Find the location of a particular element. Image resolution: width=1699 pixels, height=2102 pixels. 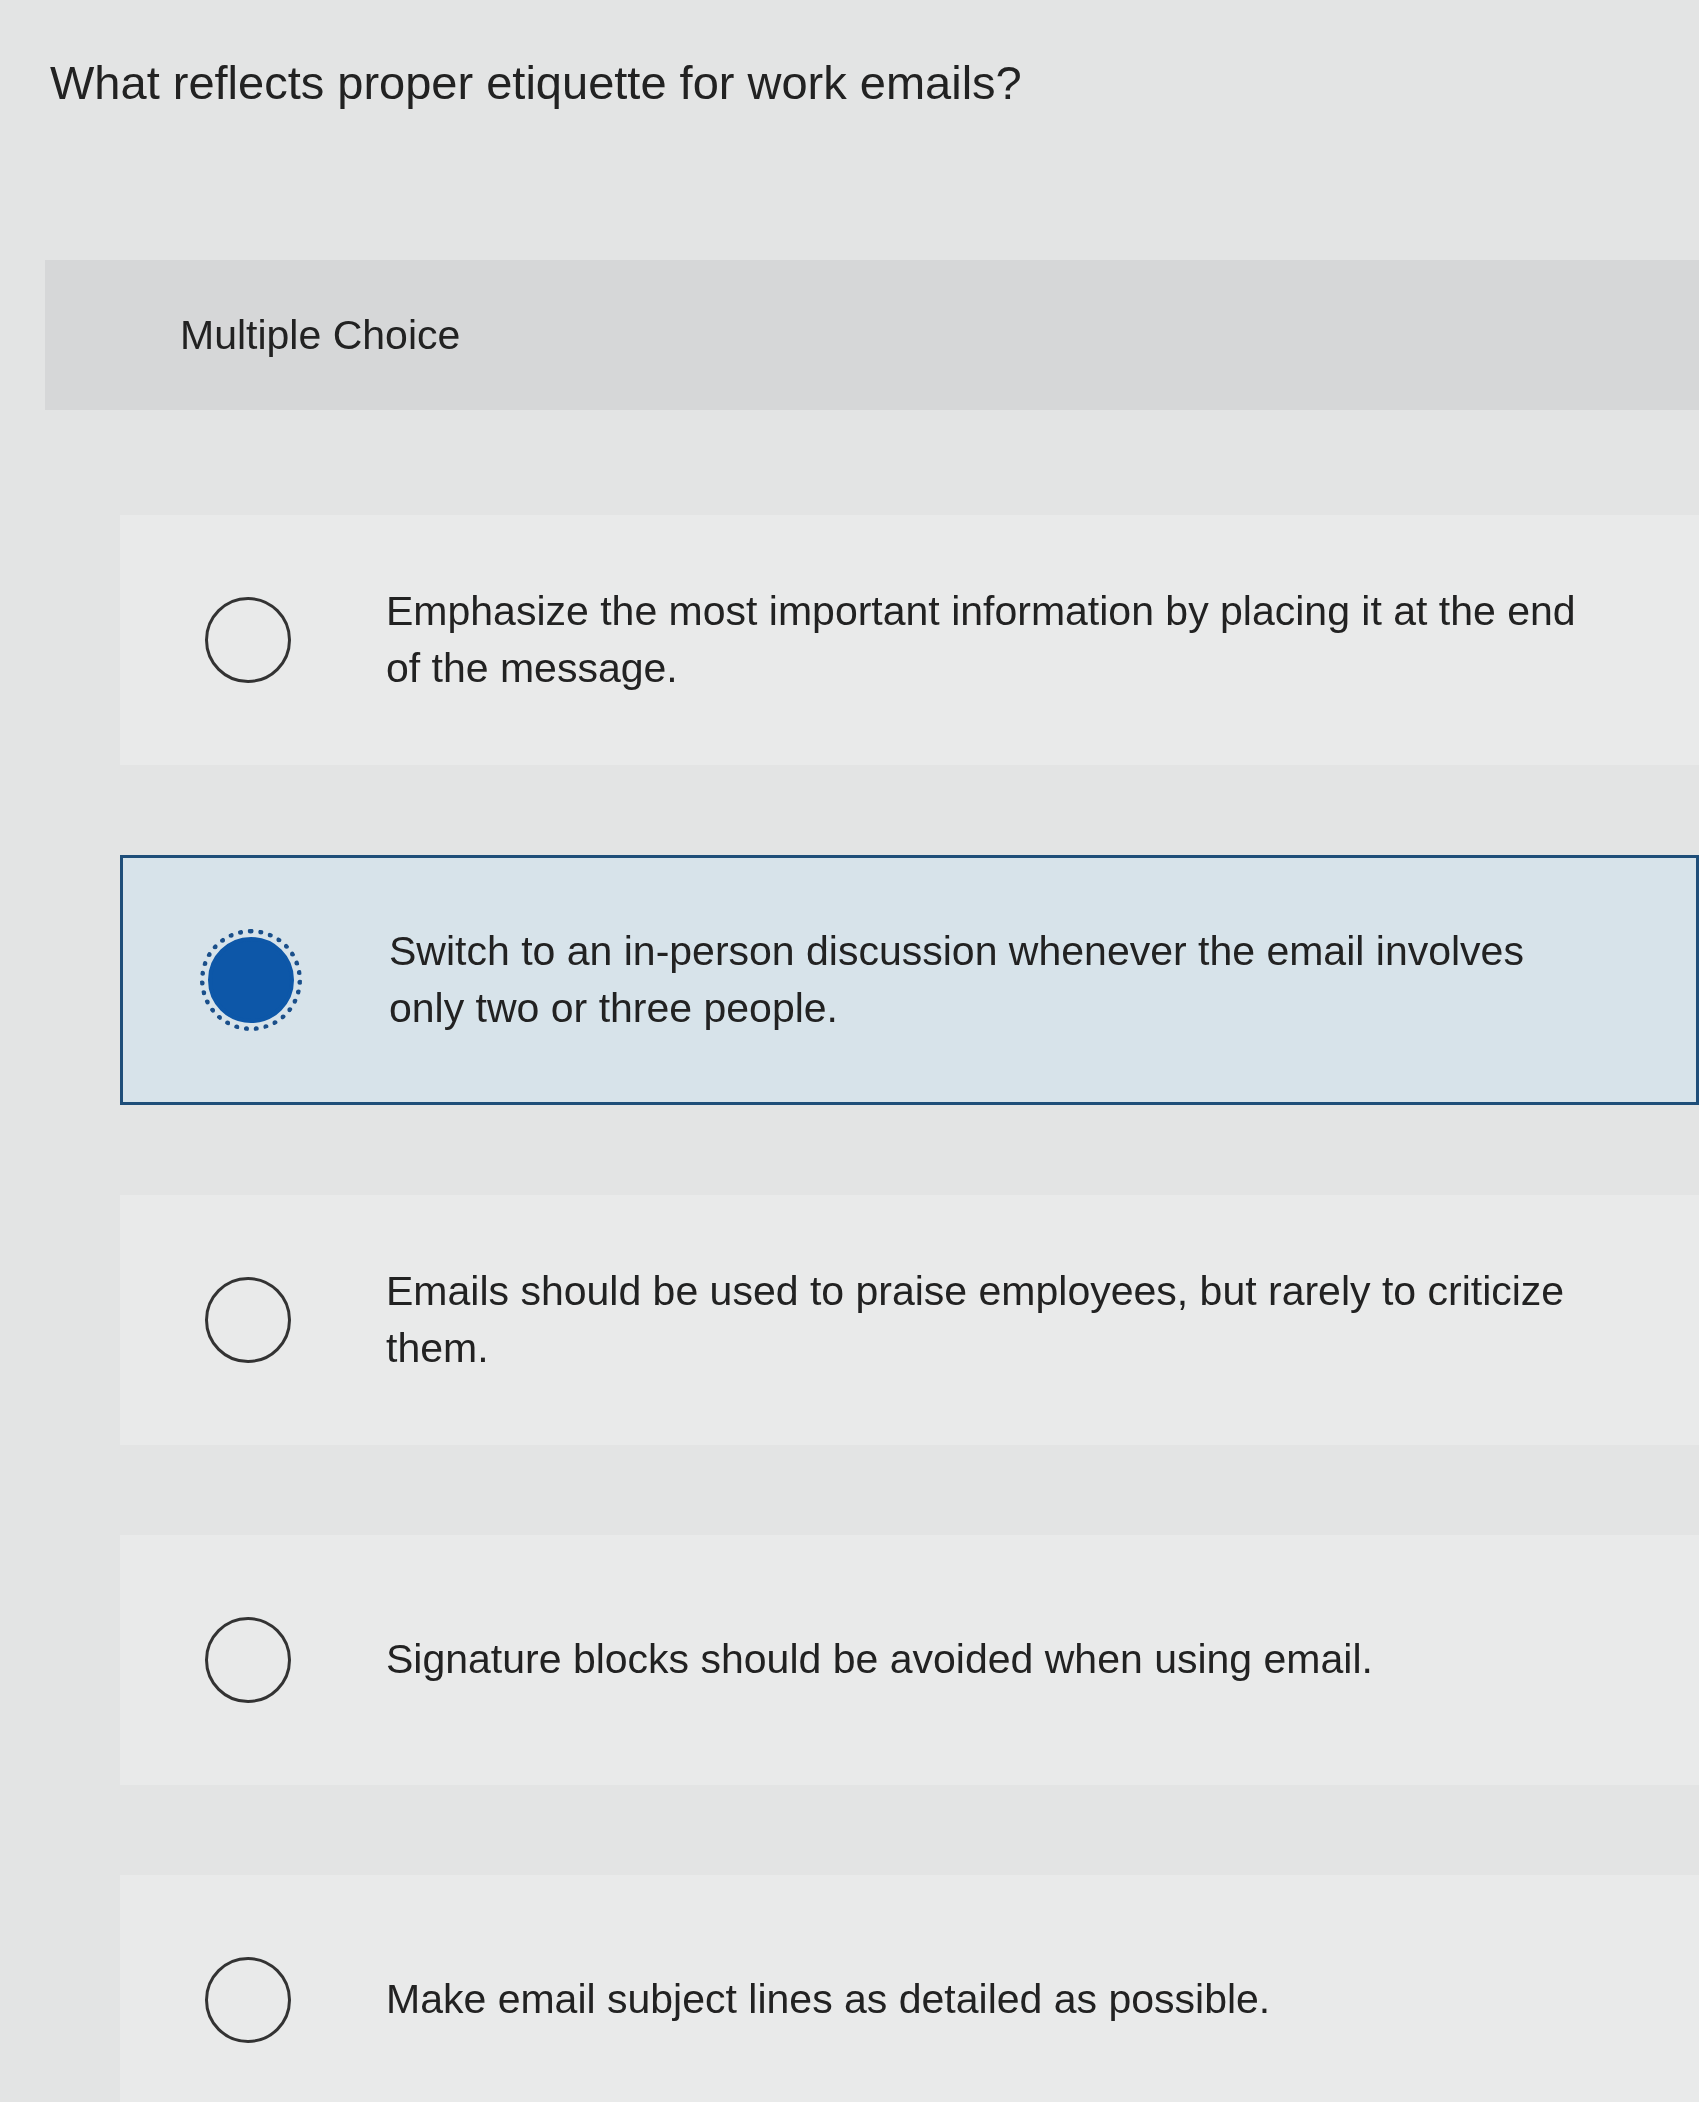

answer-option: Make email subject lines as detailed as possible. is located at coordinates (909, 1988).